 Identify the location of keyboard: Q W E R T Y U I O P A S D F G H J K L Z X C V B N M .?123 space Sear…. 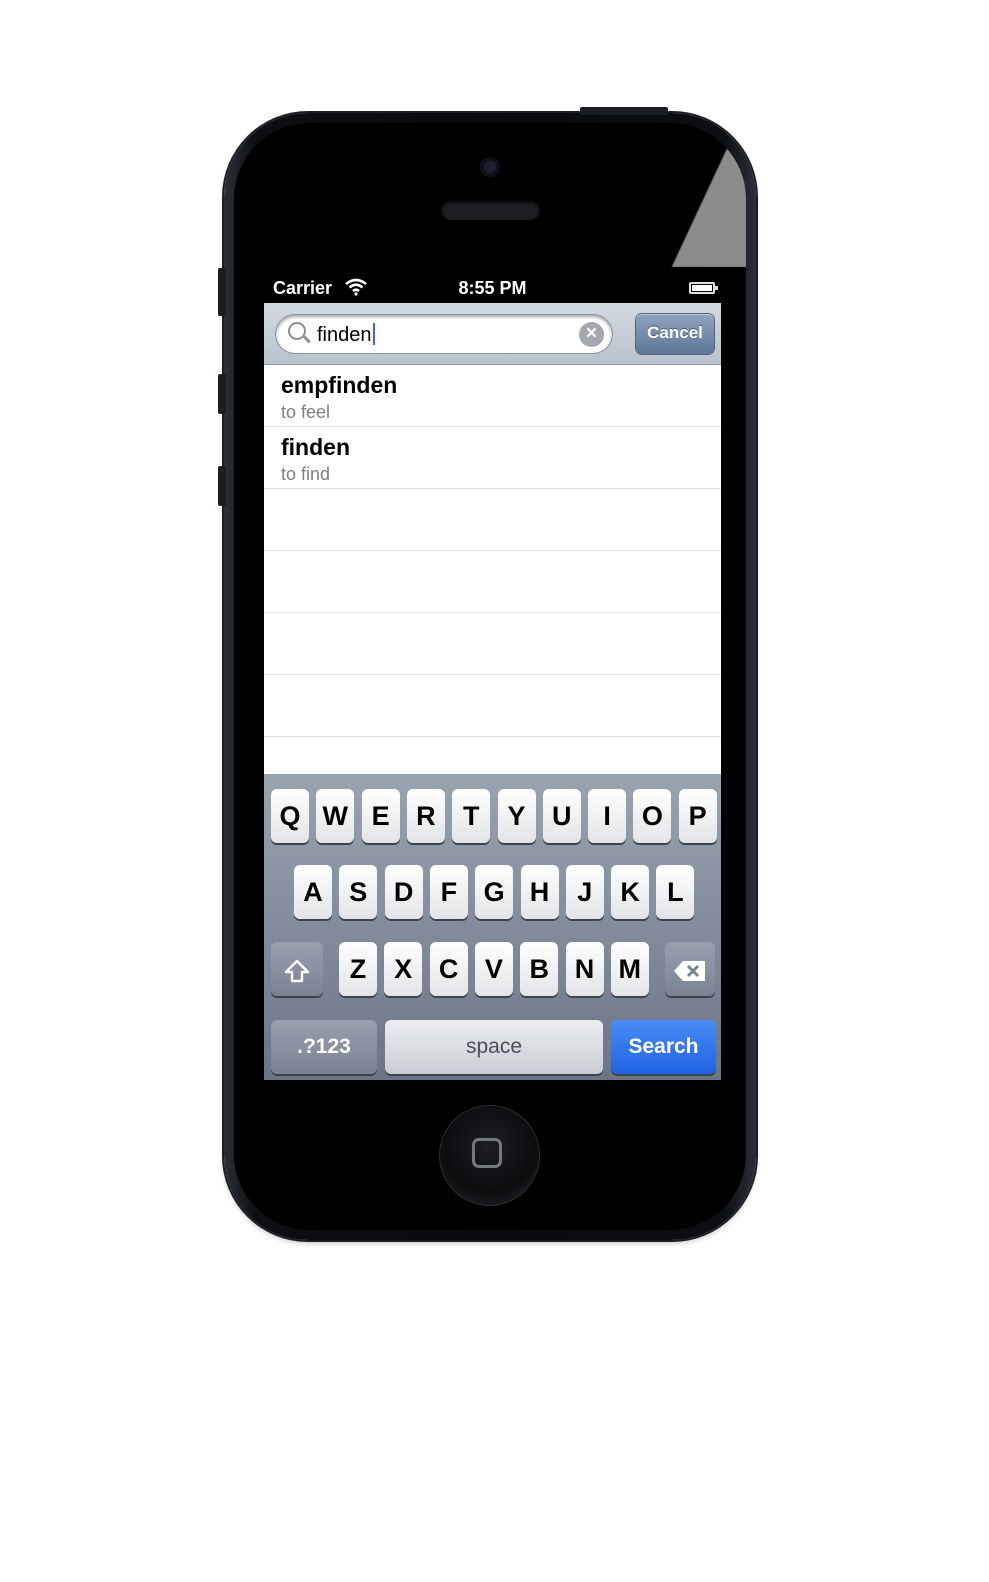
(492, 927).